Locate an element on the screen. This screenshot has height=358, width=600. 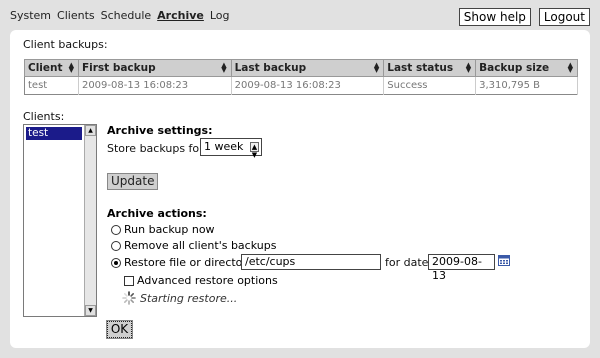
restore-path-input: /etc/cups is located at coordinates (311, 262).